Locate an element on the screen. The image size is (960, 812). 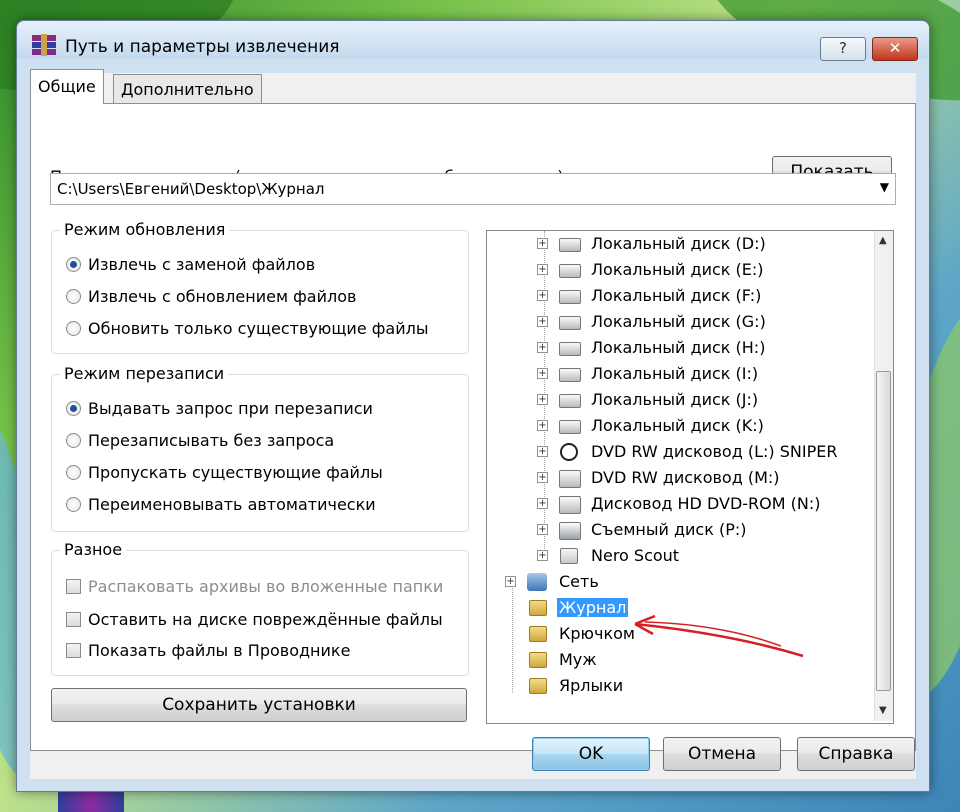
chevron-down-icon: ▼ is located at coordinates (884, 187).